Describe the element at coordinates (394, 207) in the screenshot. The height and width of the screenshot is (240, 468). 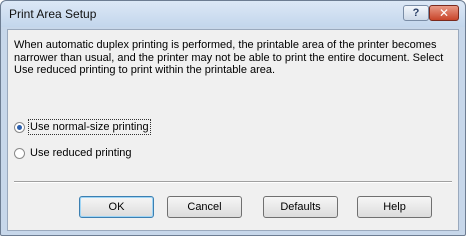
I see `help-button: Help` at that location.